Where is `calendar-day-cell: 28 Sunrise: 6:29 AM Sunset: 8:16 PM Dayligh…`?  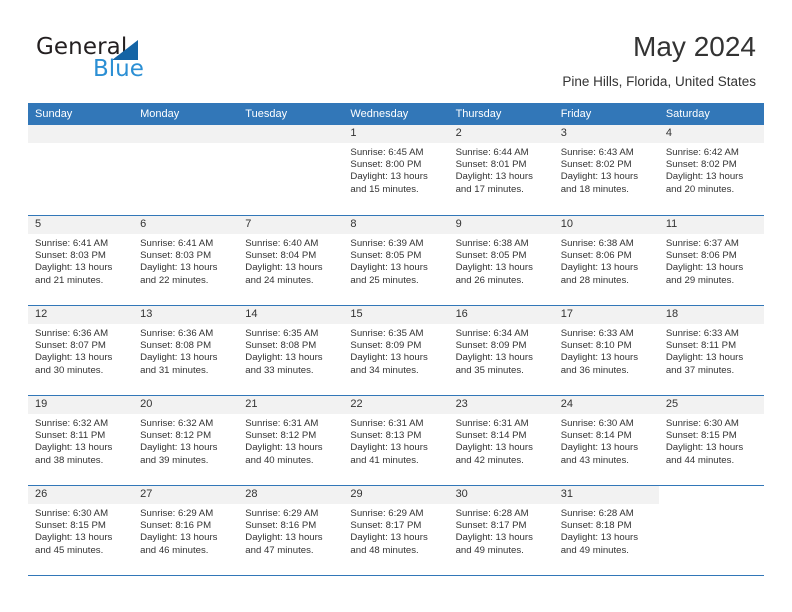
calendar-day-cell: 28 Sunrise: 6:29 AM Sunset: 8:16 PM Dayligh… is located at coordinates (291, 530).